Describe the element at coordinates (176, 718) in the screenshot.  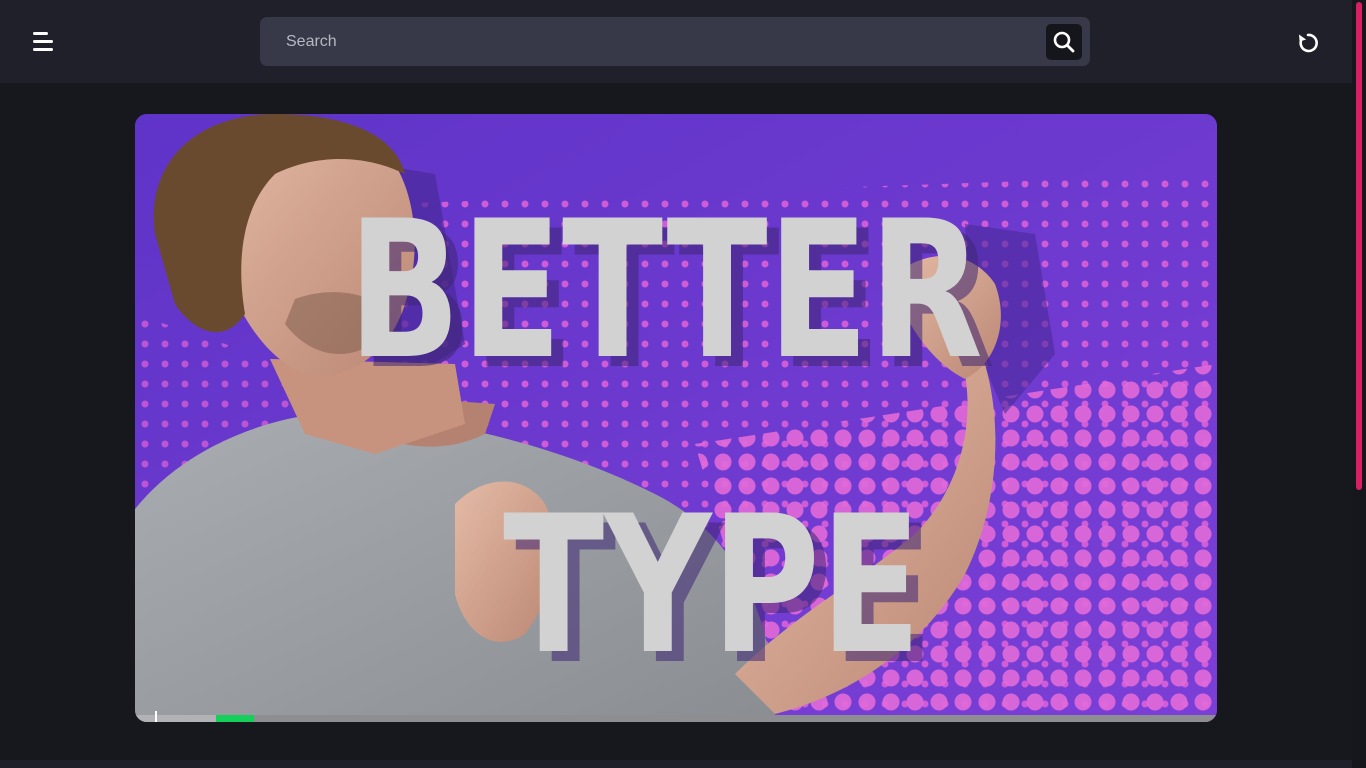
I see `progress-buffered` at that location.